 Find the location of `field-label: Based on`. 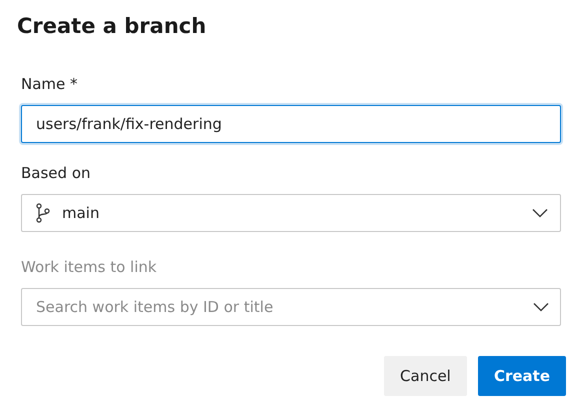

field-label: Based on is located at coordinates (55, 174).